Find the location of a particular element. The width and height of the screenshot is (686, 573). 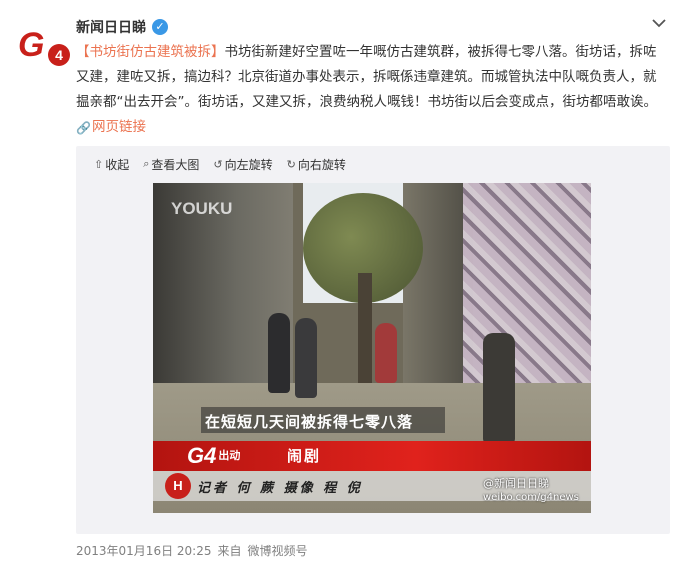

rotate-right-icon: ↻ is located at coordinates (291, 164).